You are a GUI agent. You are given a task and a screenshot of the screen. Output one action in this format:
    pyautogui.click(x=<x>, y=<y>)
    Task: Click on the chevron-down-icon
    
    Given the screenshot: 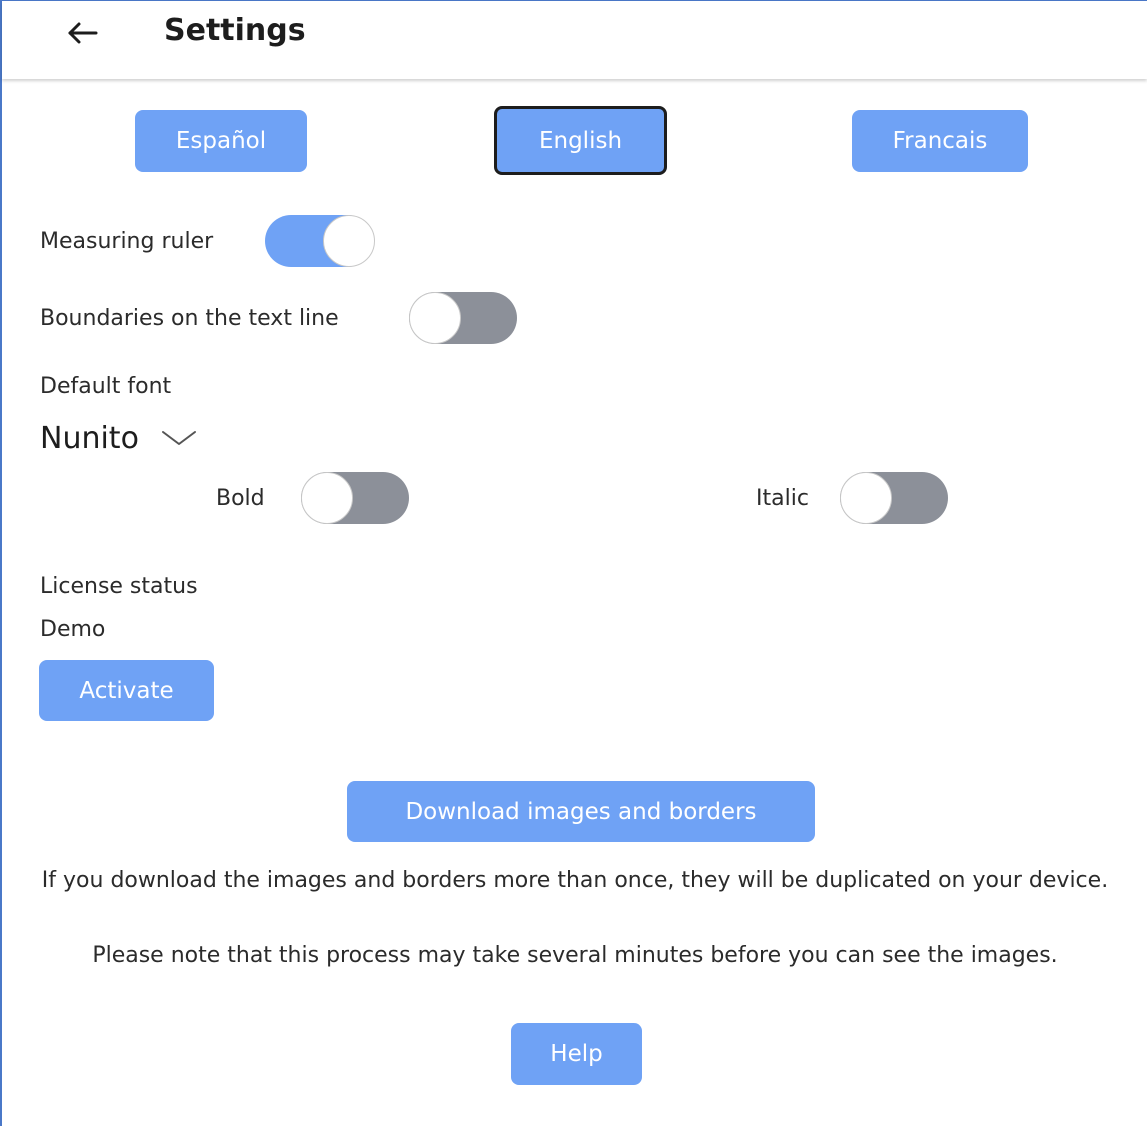 What is the action you would take?
    pyautogui.click(x=178, y=438)
    